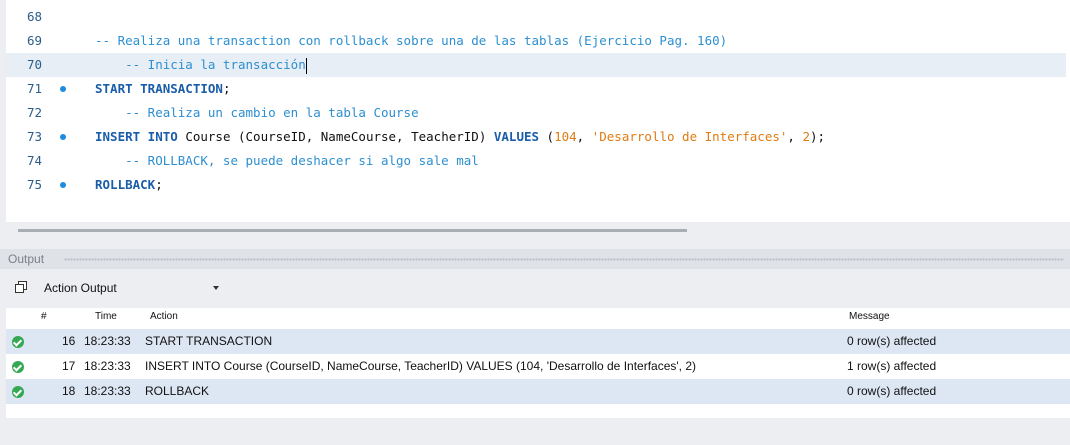 This screenshot has width=1070, height=445. Describe the element at coordinates (26, 259) in the screenshot. I see `output-title: Output` at that location.